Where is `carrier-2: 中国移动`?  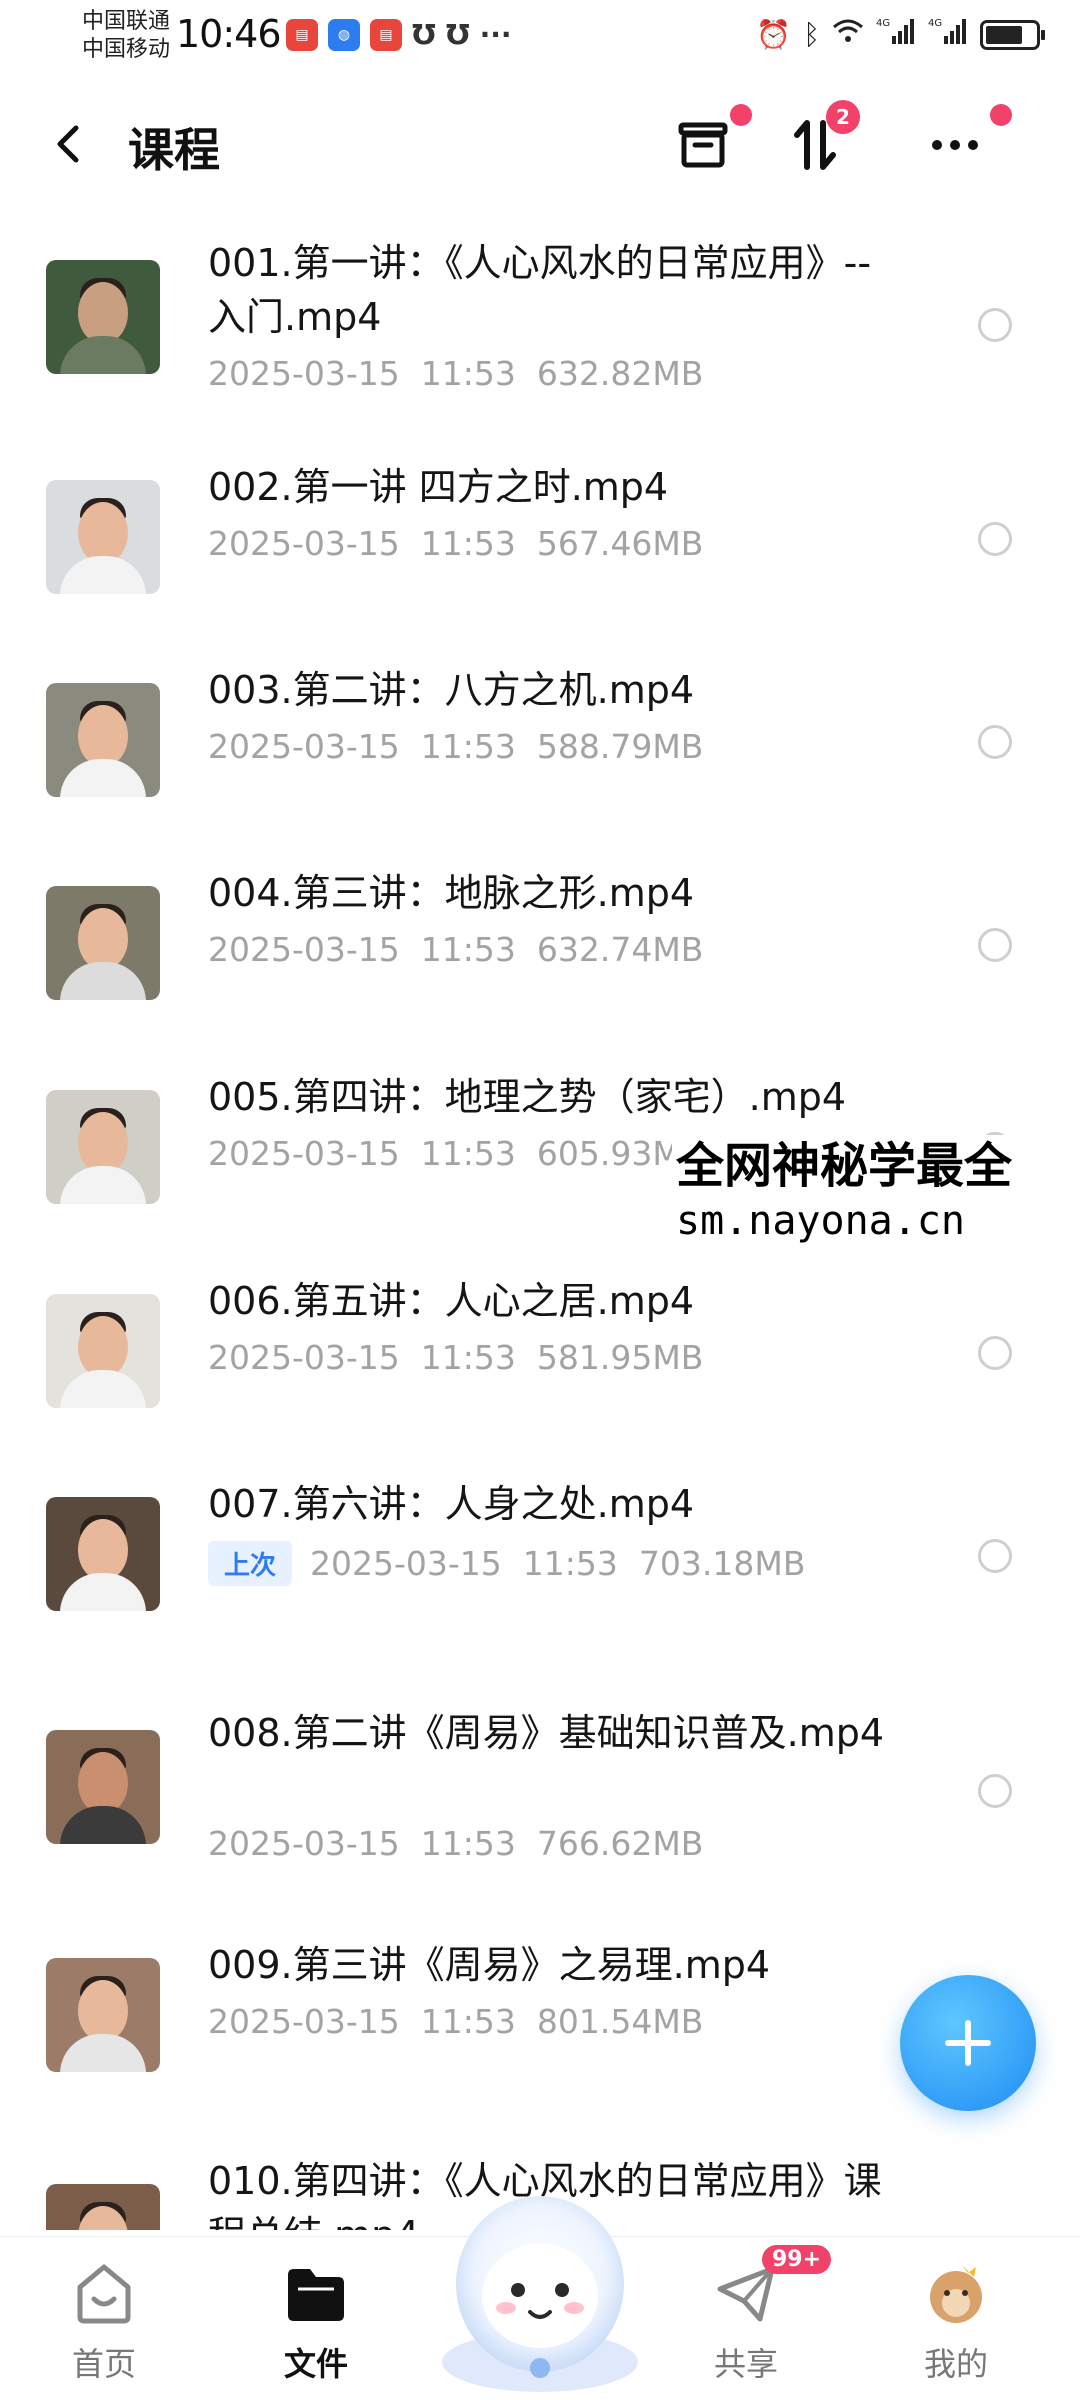 carrier-2: 中国移动 is located at coordinates (126, 49).